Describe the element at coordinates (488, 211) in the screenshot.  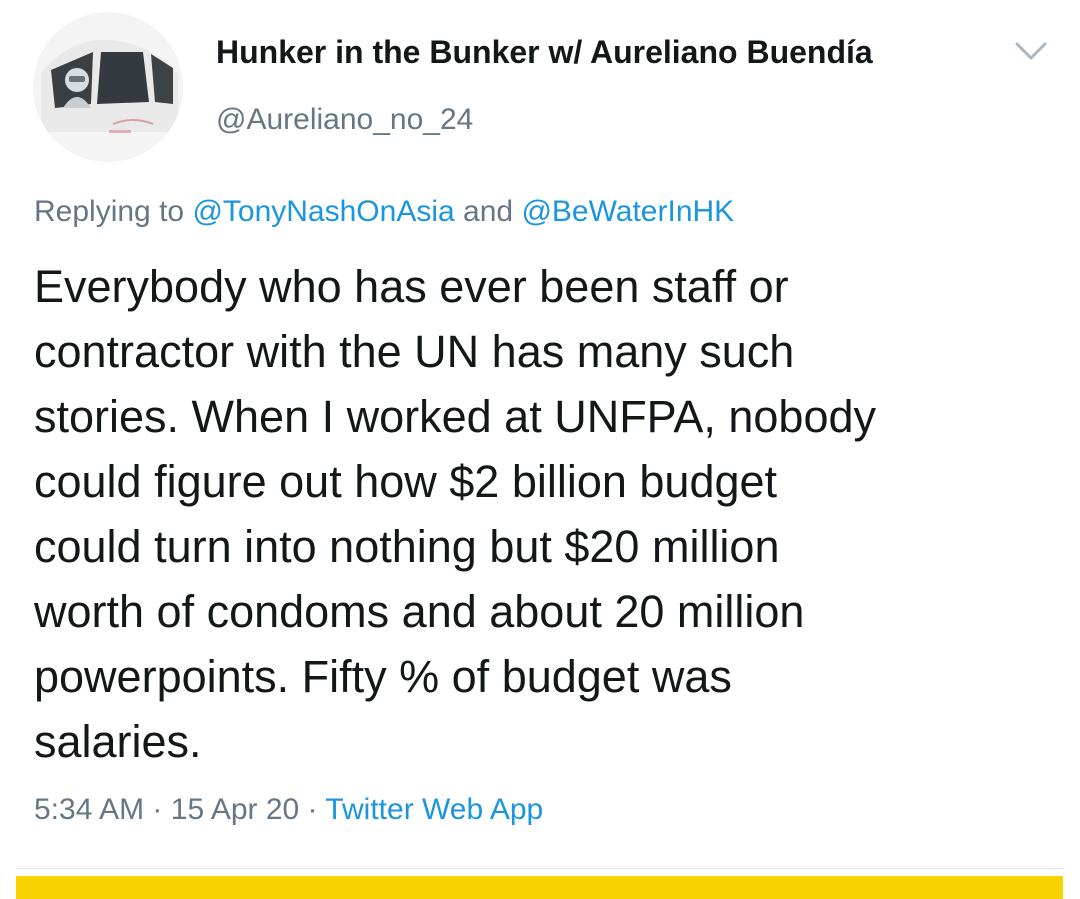
I see `reply-conjunction: and` at that location.